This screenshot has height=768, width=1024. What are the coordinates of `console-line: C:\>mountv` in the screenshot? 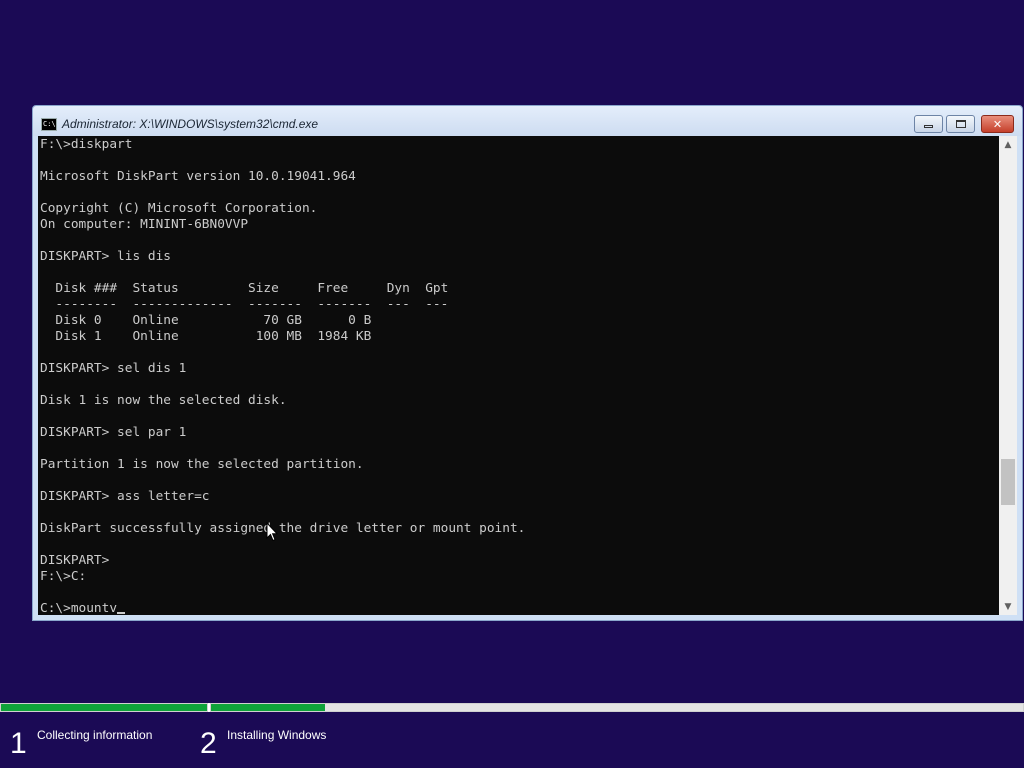 It's located at (519, 608).